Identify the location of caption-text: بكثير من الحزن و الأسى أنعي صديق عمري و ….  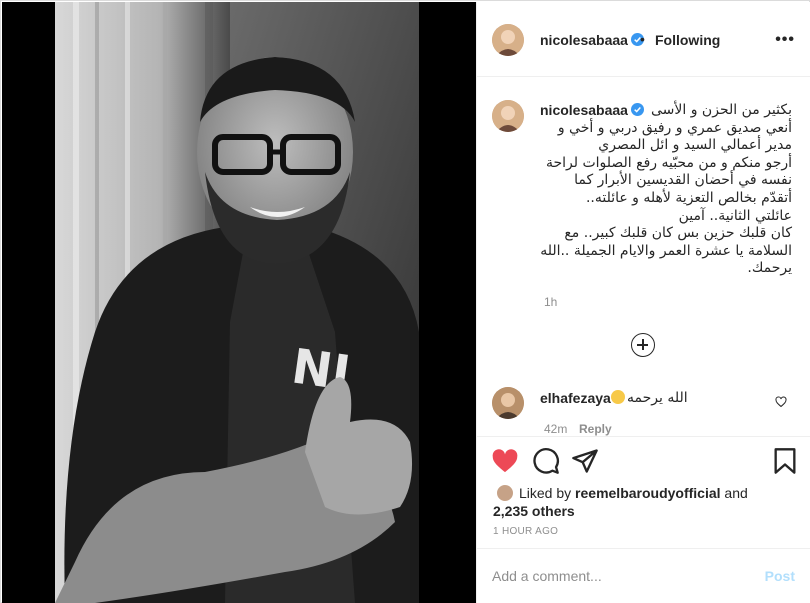
(666, 189).